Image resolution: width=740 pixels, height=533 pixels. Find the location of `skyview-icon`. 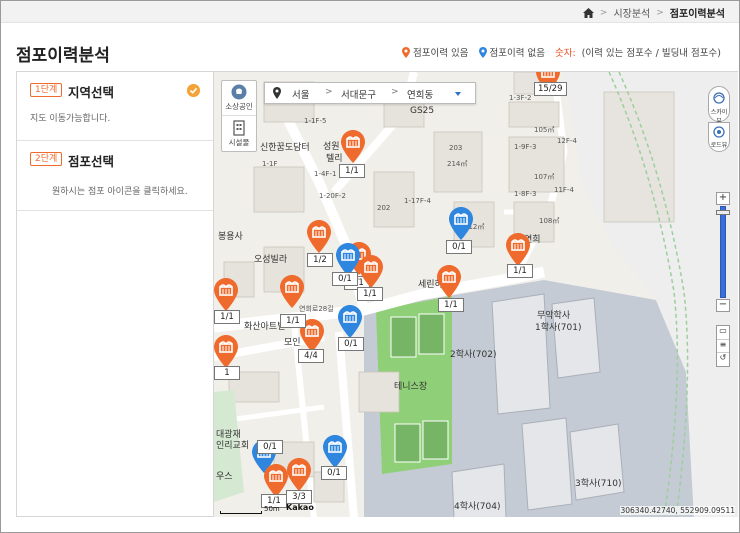

skyview-icon is located at coordinates (719, 98).